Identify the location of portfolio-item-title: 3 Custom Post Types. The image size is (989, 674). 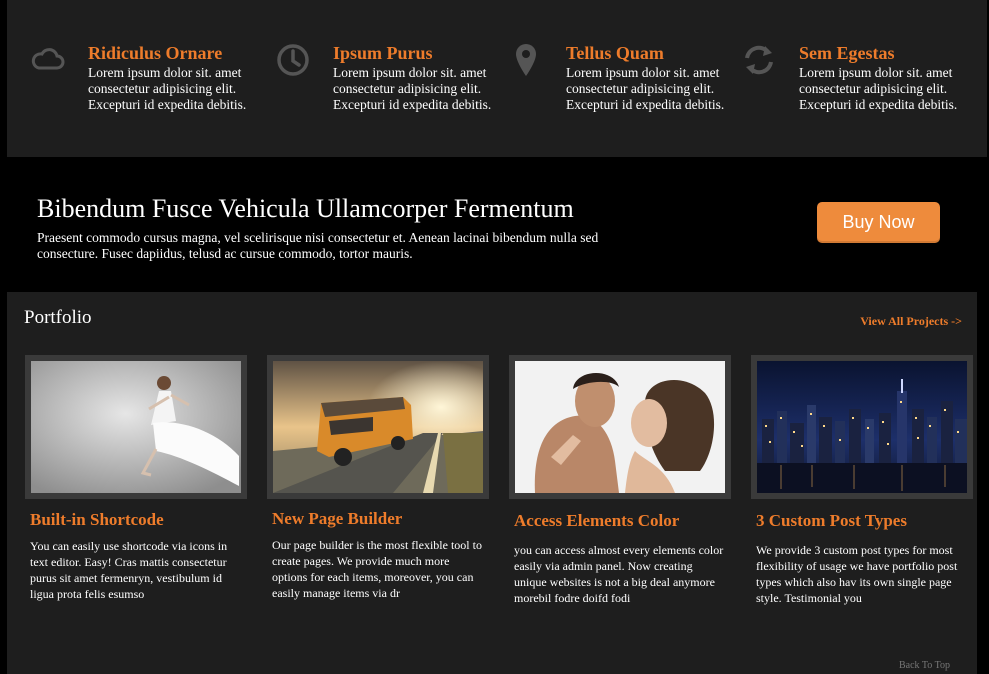
(864, 521).